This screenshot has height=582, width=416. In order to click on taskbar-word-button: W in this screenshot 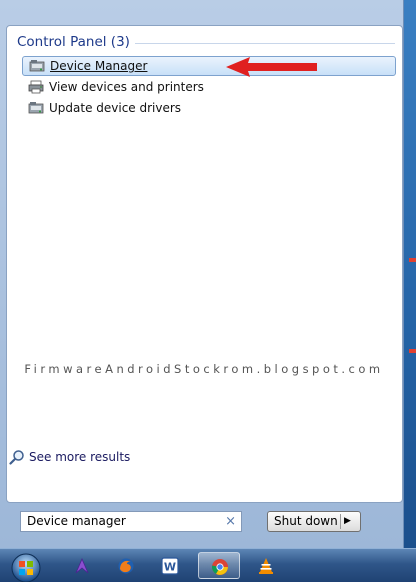, I will do `click(170, 565)`.